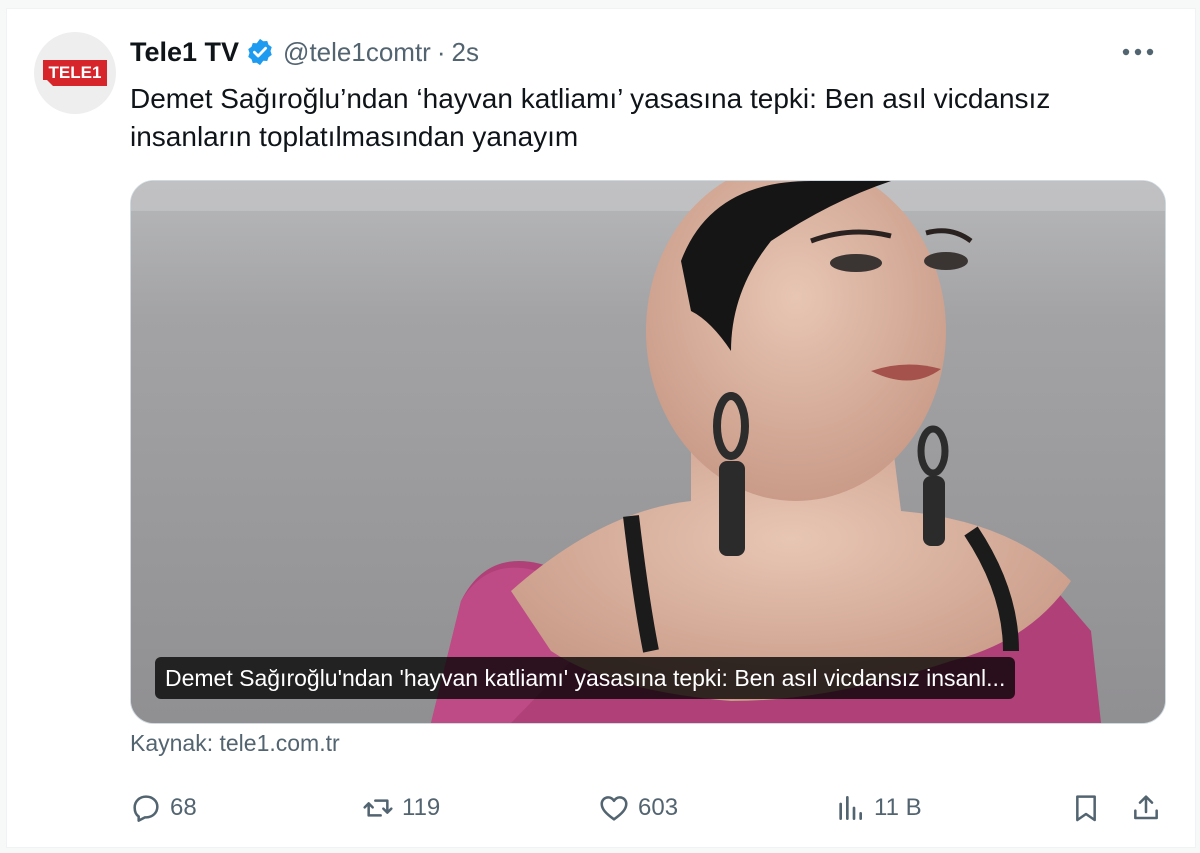  Describe the element at coordinates (163, 808) in the screenshot. I see `reply-button: 68` at that location.